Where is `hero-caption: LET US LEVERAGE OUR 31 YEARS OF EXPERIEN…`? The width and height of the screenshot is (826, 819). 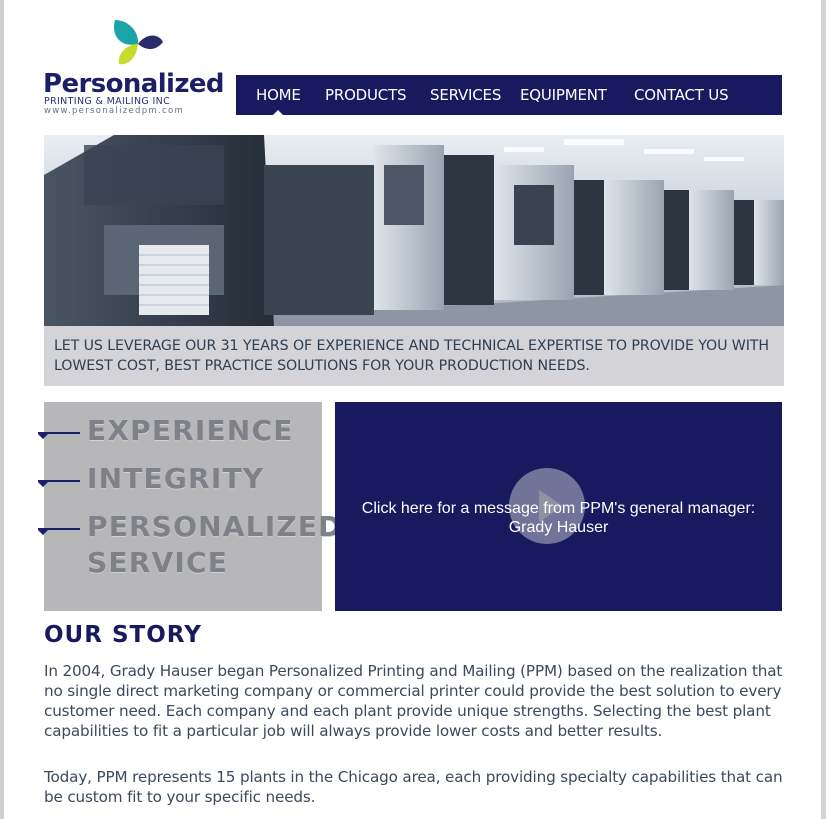 hero-caption: LET US LEVERAGE OUR 31 YEARS OF EXPERIEN… is located at coordinates (414, 356).